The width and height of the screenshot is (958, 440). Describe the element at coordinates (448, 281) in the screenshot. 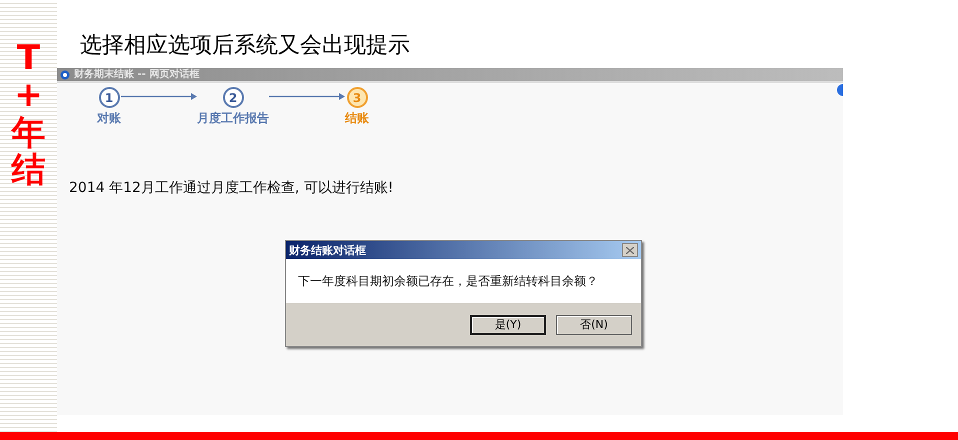

I see `dialog-message: 下一年度科目期初余额已存在，是否重新结转科目余额？` at that location.